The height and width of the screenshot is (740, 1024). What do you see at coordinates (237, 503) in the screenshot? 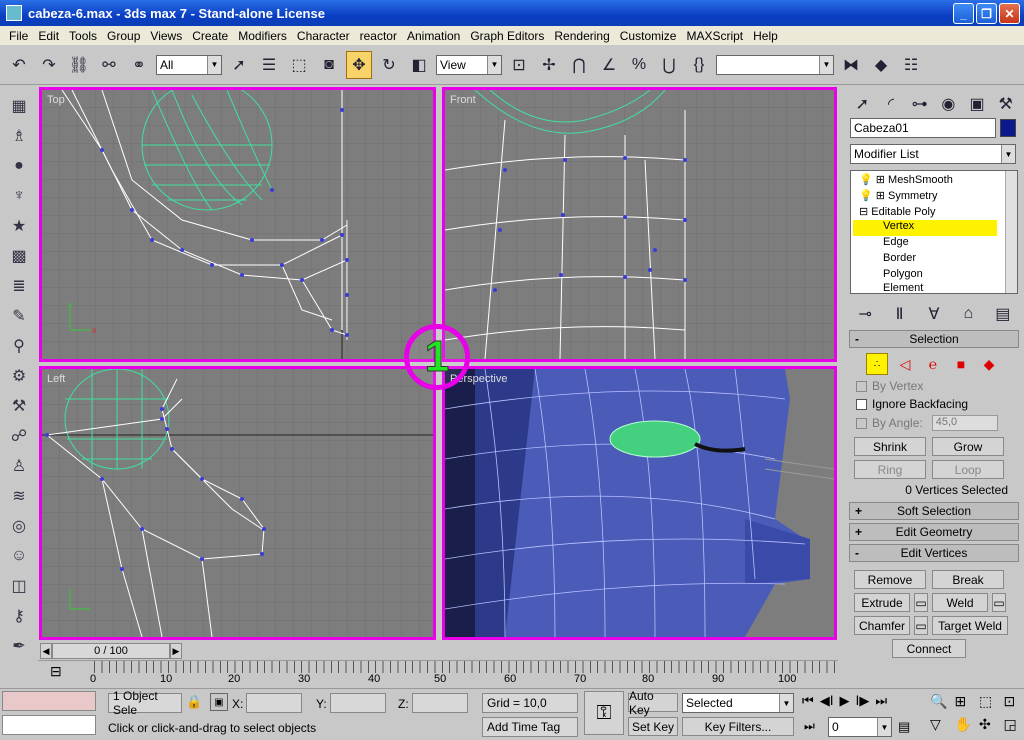
I see `viewport-left: Left` at bounding box center [237, 503].